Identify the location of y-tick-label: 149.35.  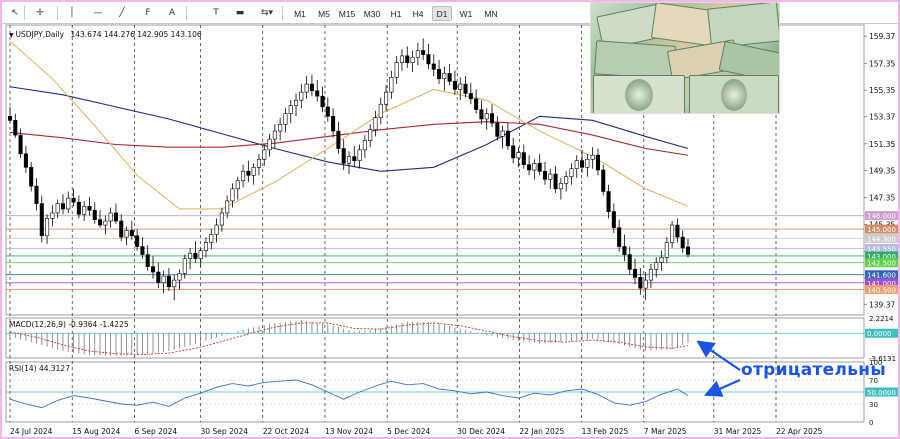
(882, 171).